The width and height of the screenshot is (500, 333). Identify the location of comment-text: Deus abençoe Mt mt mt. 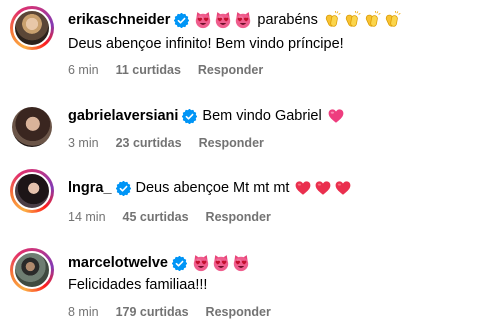
(212, 188).